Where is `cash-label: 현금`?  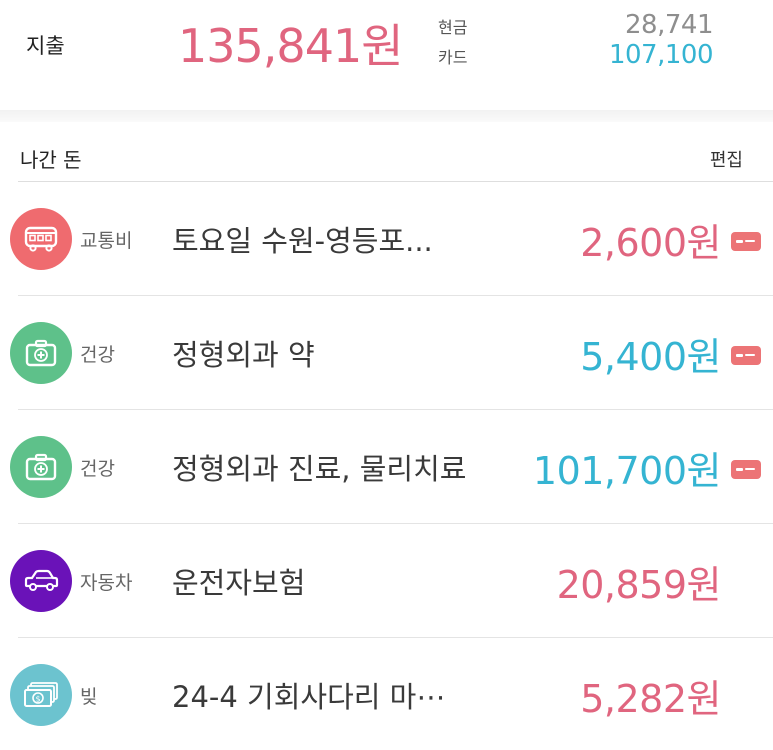
cash-label: 현금 is located at coordinates (453, 27).